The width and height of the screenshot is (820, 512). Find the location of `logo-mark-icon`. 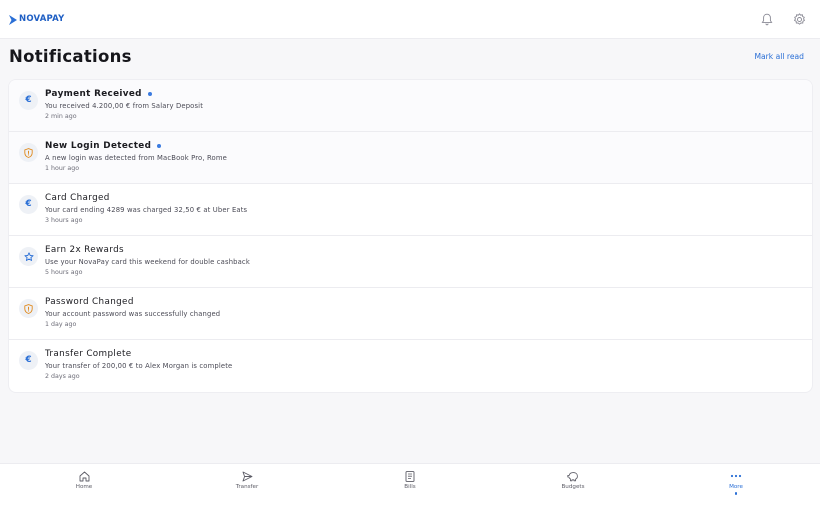

logo-mark-icon is located at coordinates (13, 19).